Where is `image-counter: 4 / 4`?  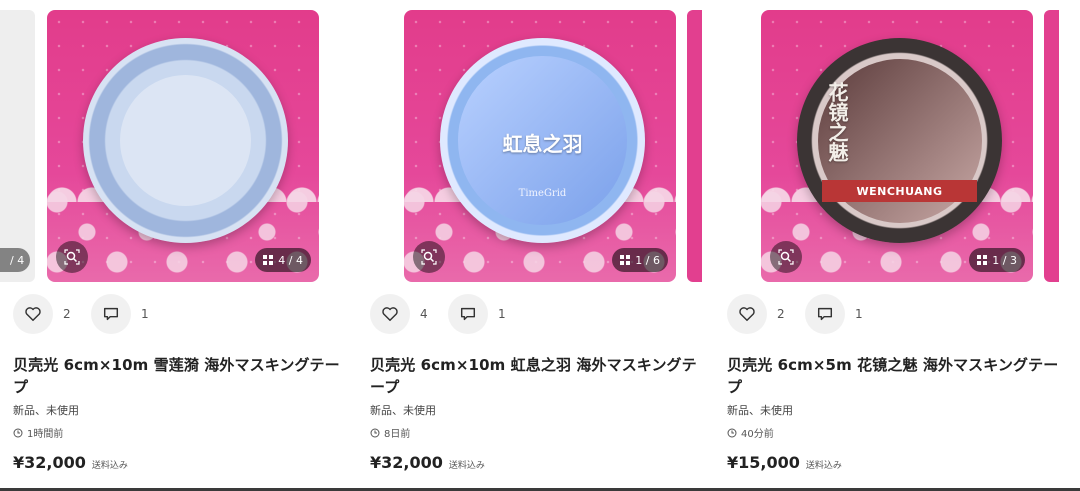
image-counter: 4 / 4 is located at coordinates (283, 260).